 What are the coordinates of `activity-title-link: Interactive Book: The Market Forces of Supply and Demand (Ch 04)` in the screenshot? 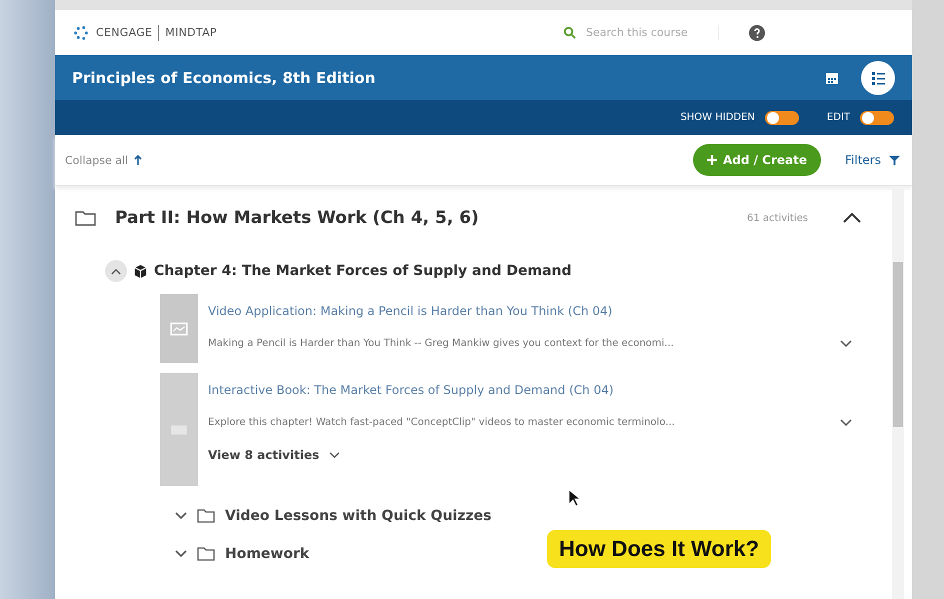 It's located at (530, 390).